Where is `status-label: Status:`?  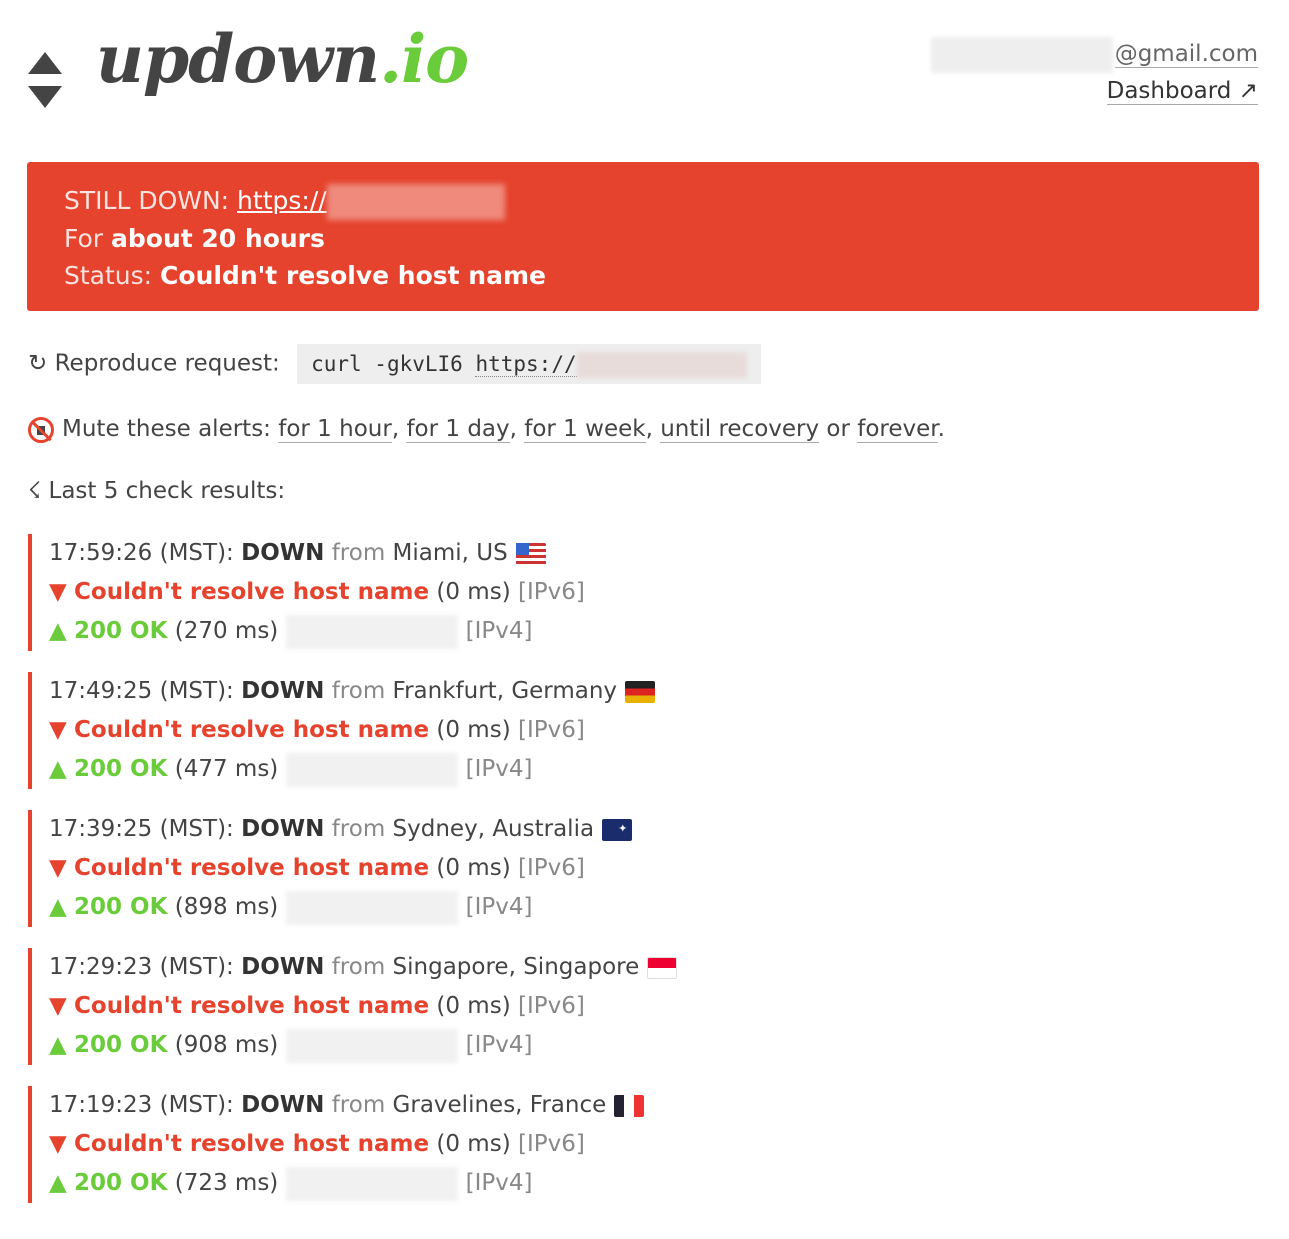 status-label: Status: is located at coordinates (108, 275).